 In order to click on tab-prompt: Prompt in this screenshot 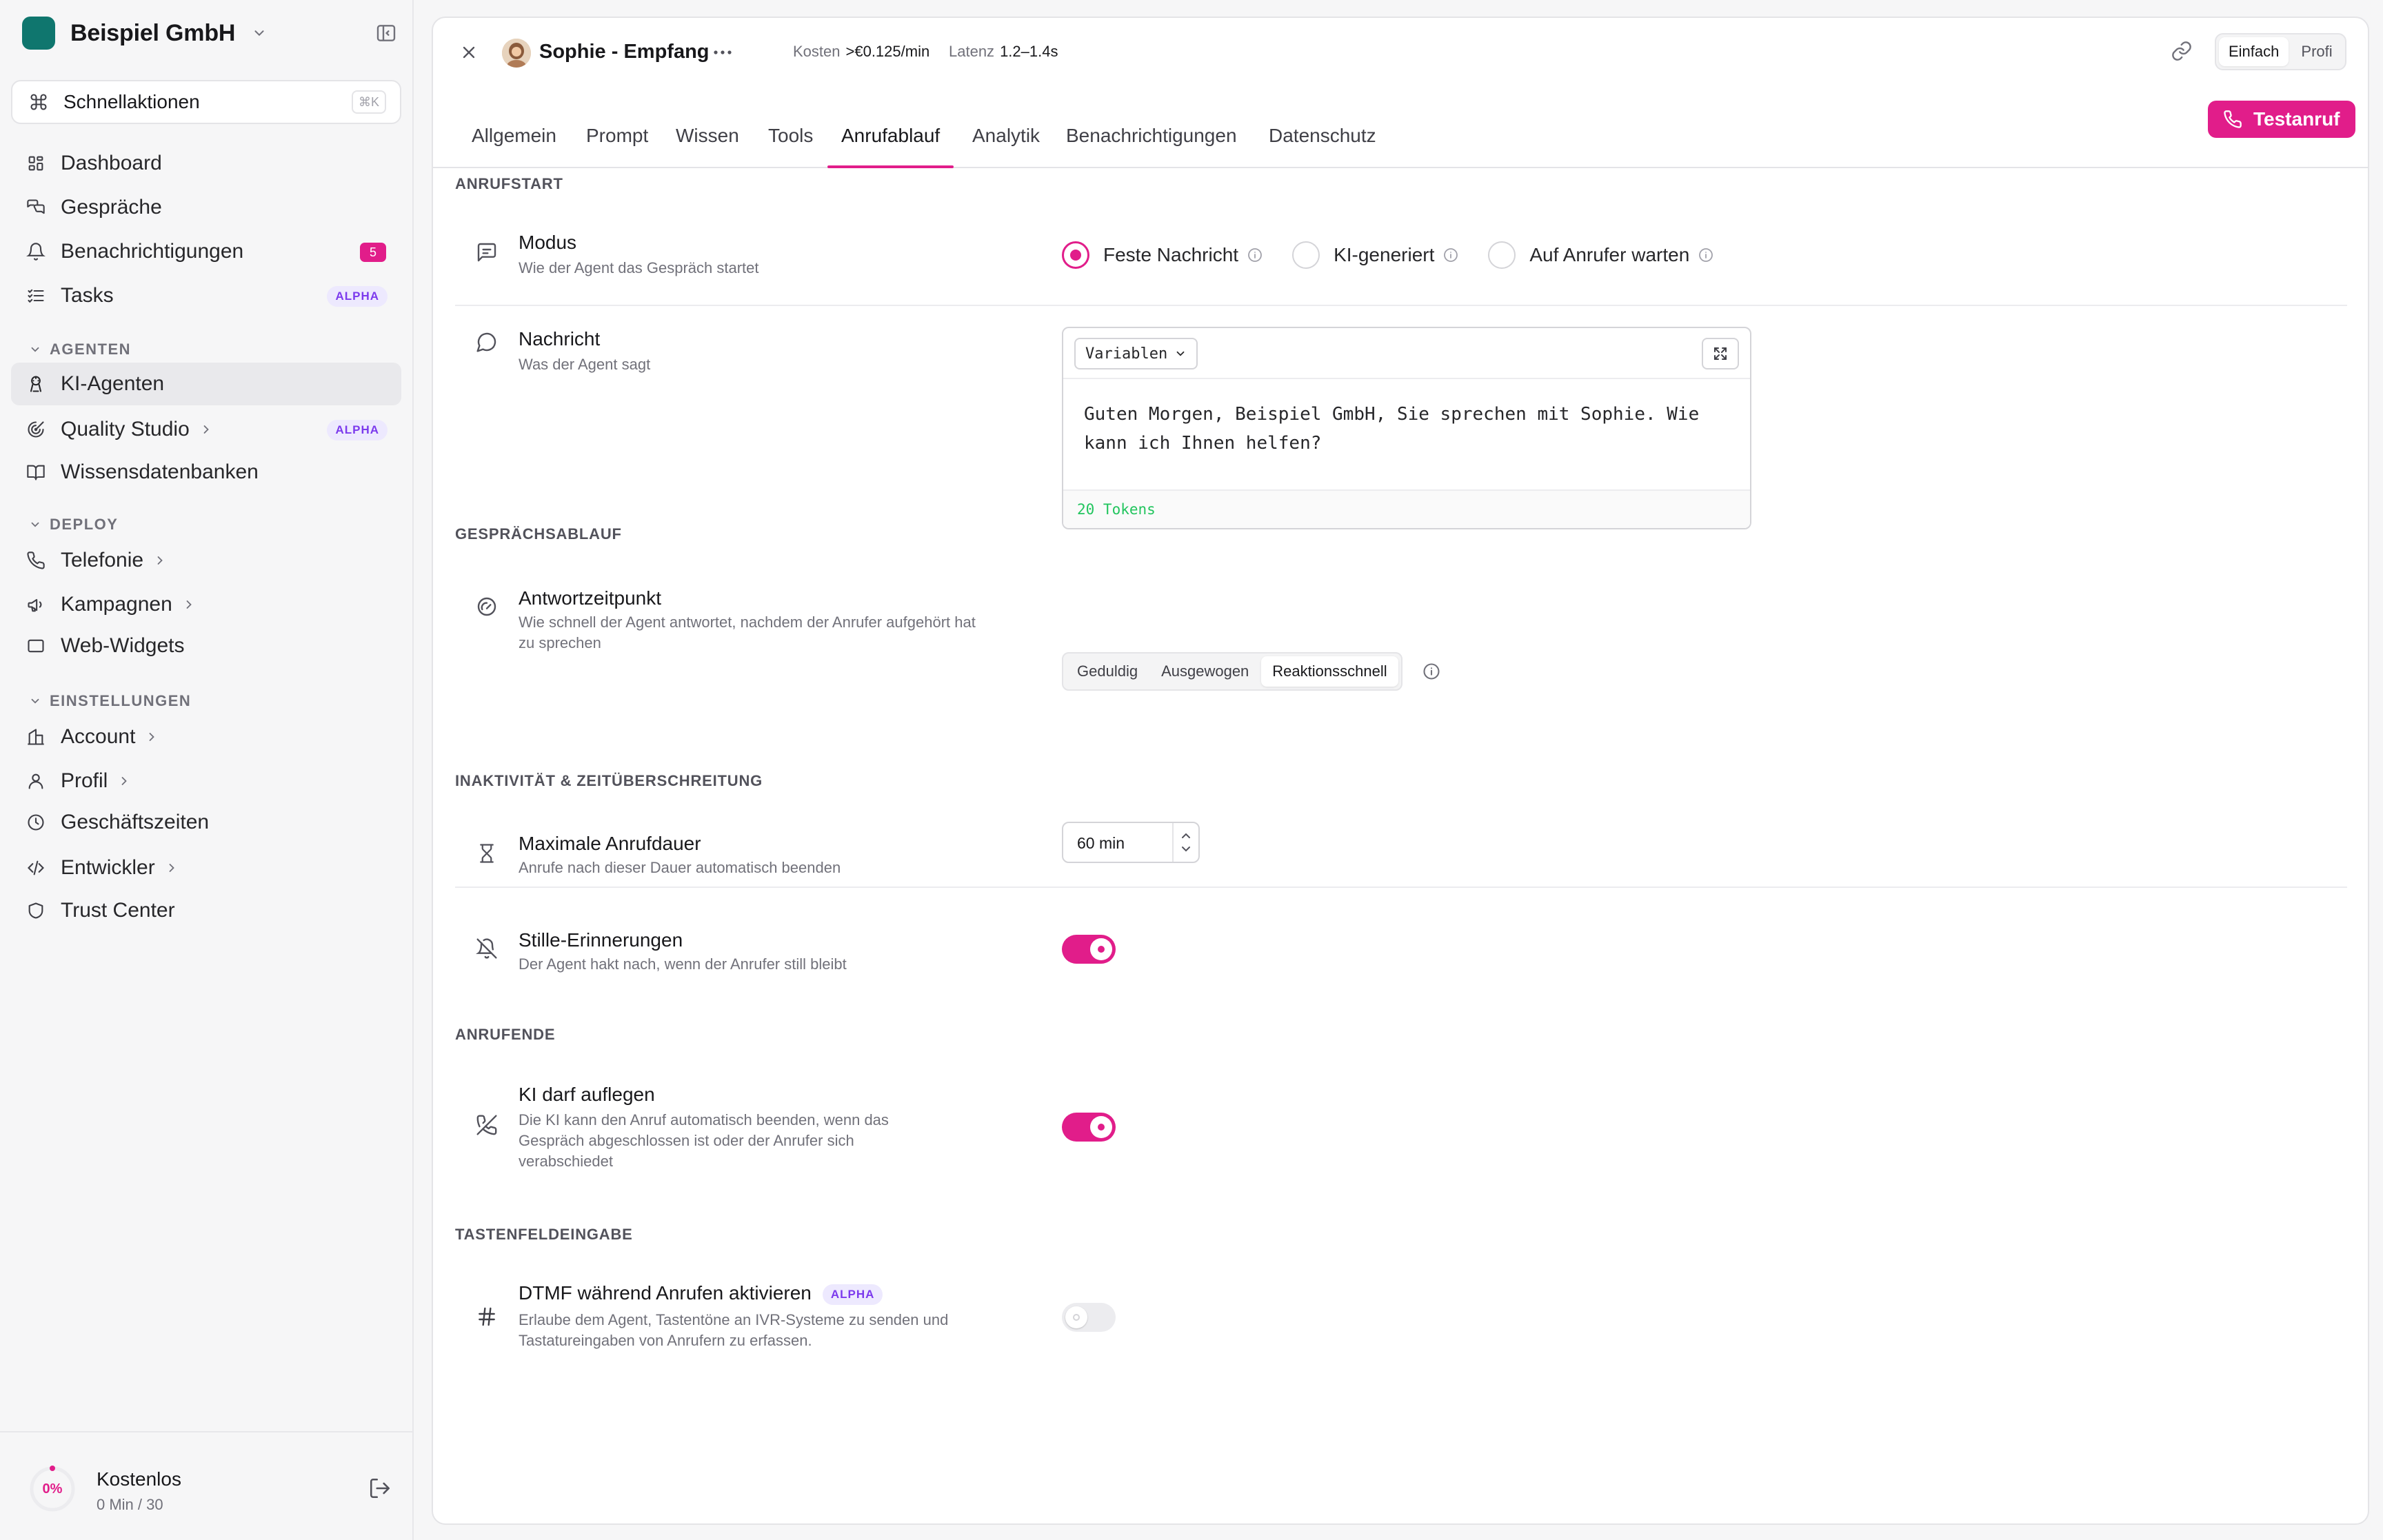, I will do `click(617, 136)`.